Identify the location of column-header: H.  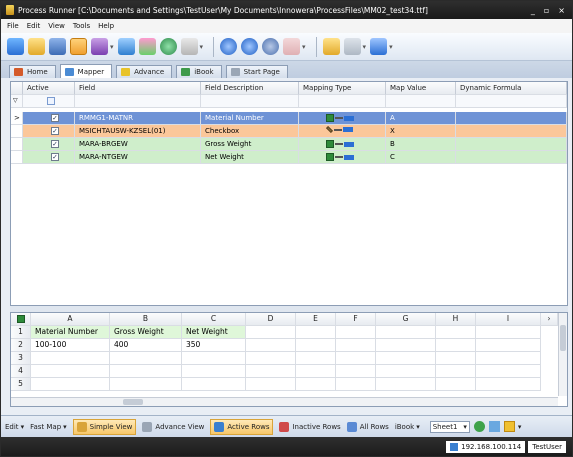
(456, 319).